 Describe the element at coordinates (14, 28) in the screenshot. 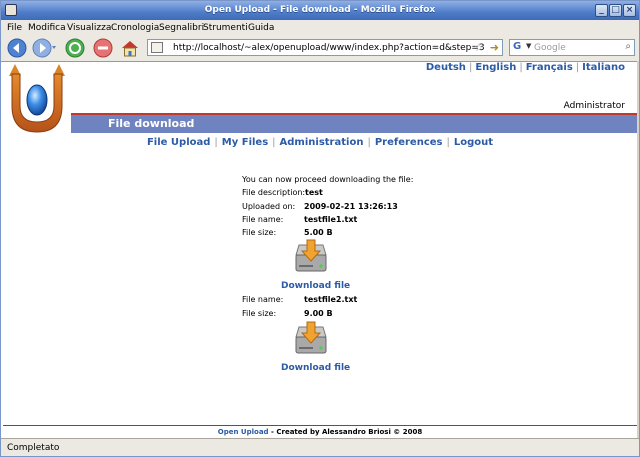

I see `menu-file: File` at that location.